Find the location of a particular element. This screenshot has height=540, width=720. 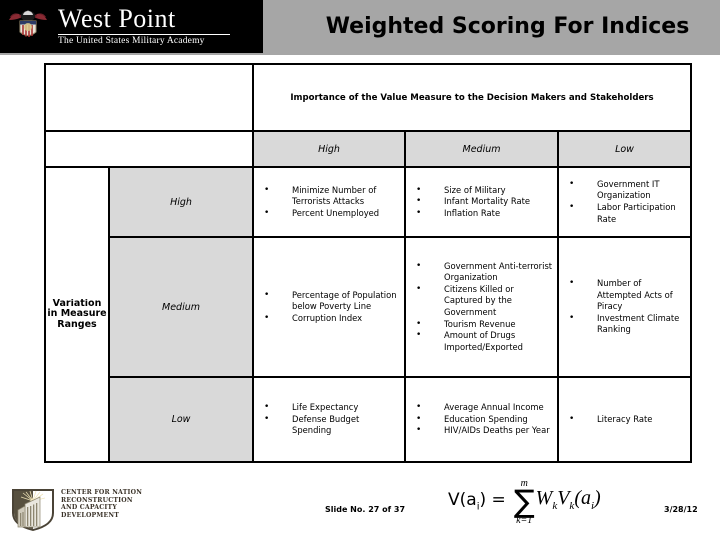

row-group-header-text: Variation in Measure Ranges is located at coordinates (77, 315).